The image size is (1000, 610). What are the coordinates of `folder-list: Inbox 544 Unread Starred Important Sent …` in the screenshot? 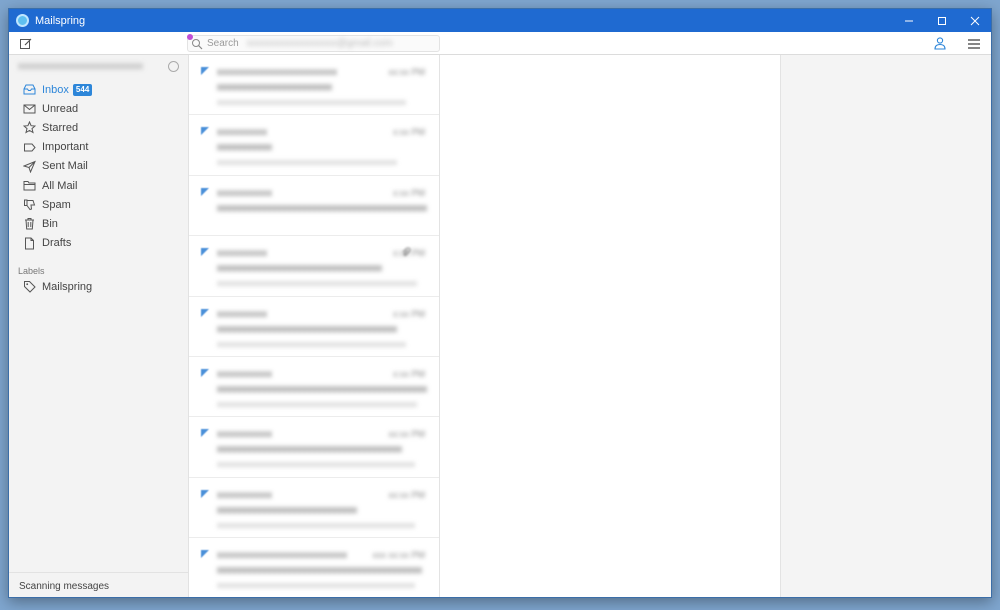 It's located at (105, 166).